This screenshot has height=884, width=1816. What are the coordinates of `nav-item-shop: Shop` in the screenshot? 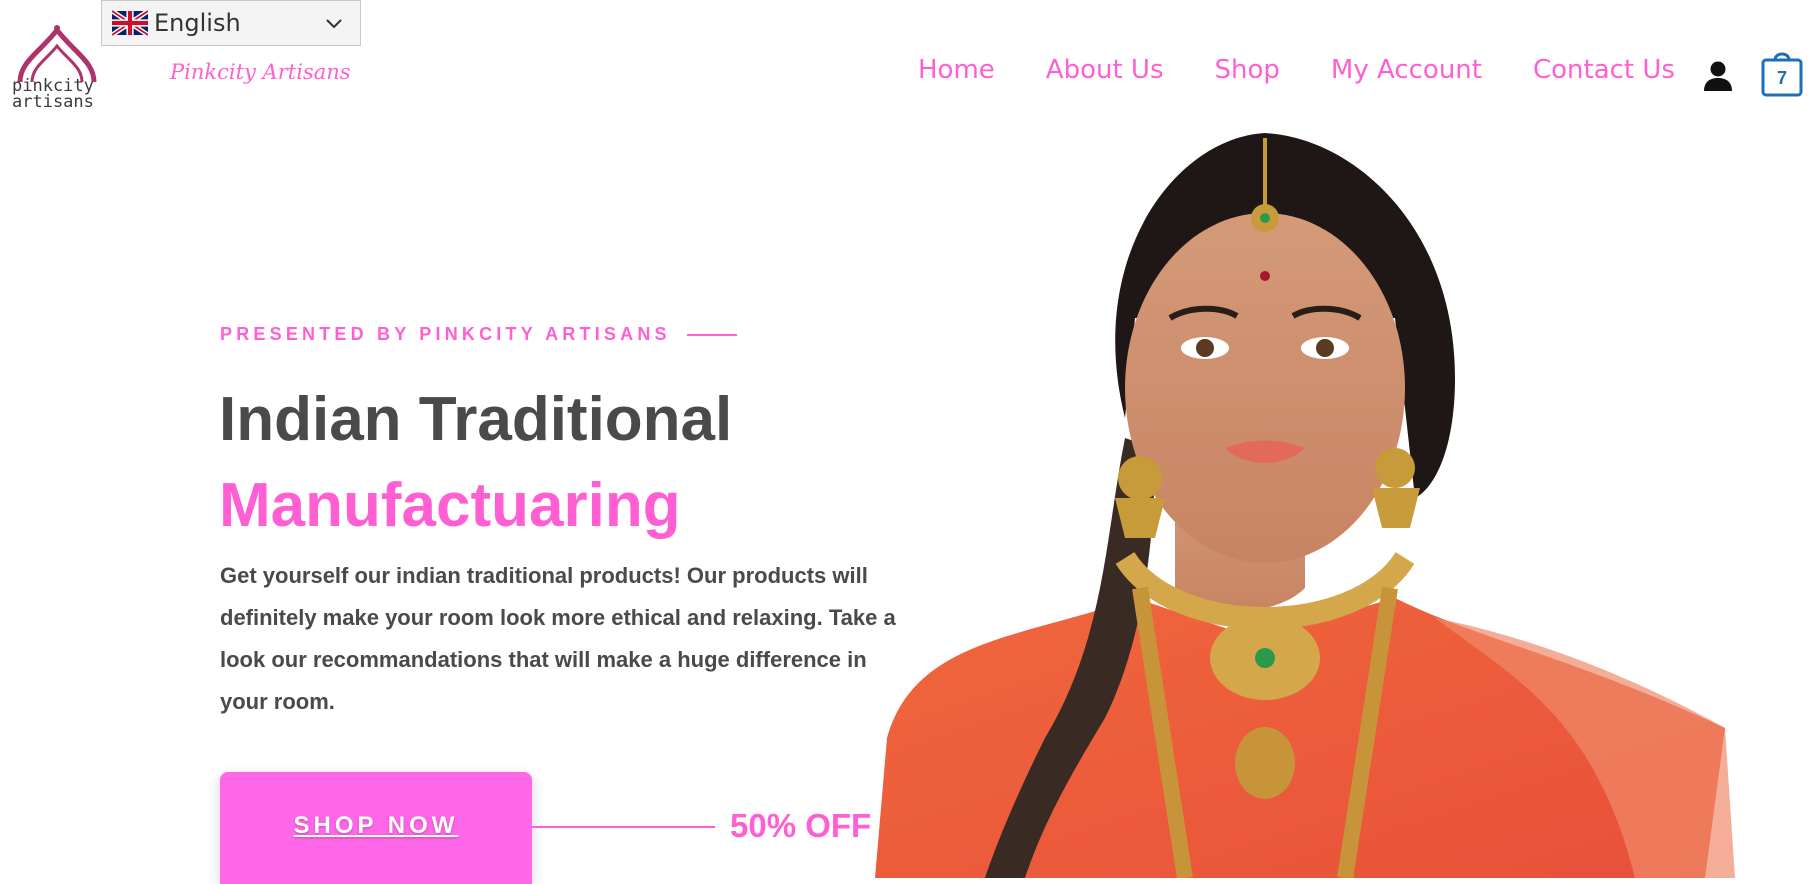 It's located at (1247, 70).